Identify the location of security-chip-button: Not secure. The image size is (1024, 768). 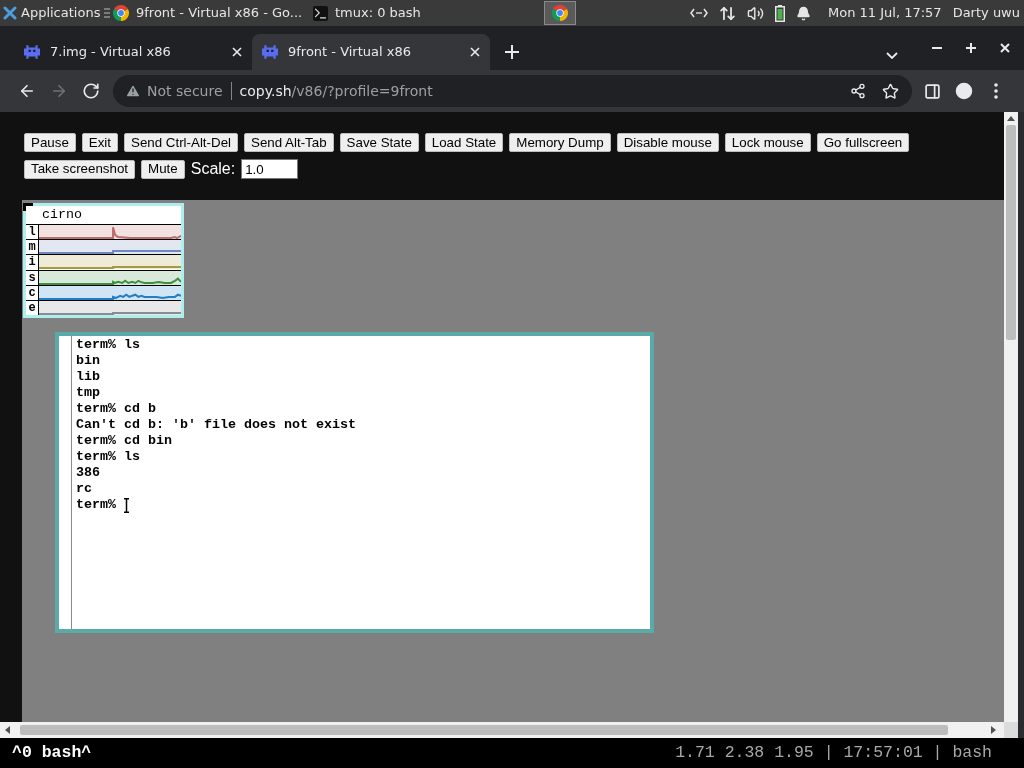
(174, 91).